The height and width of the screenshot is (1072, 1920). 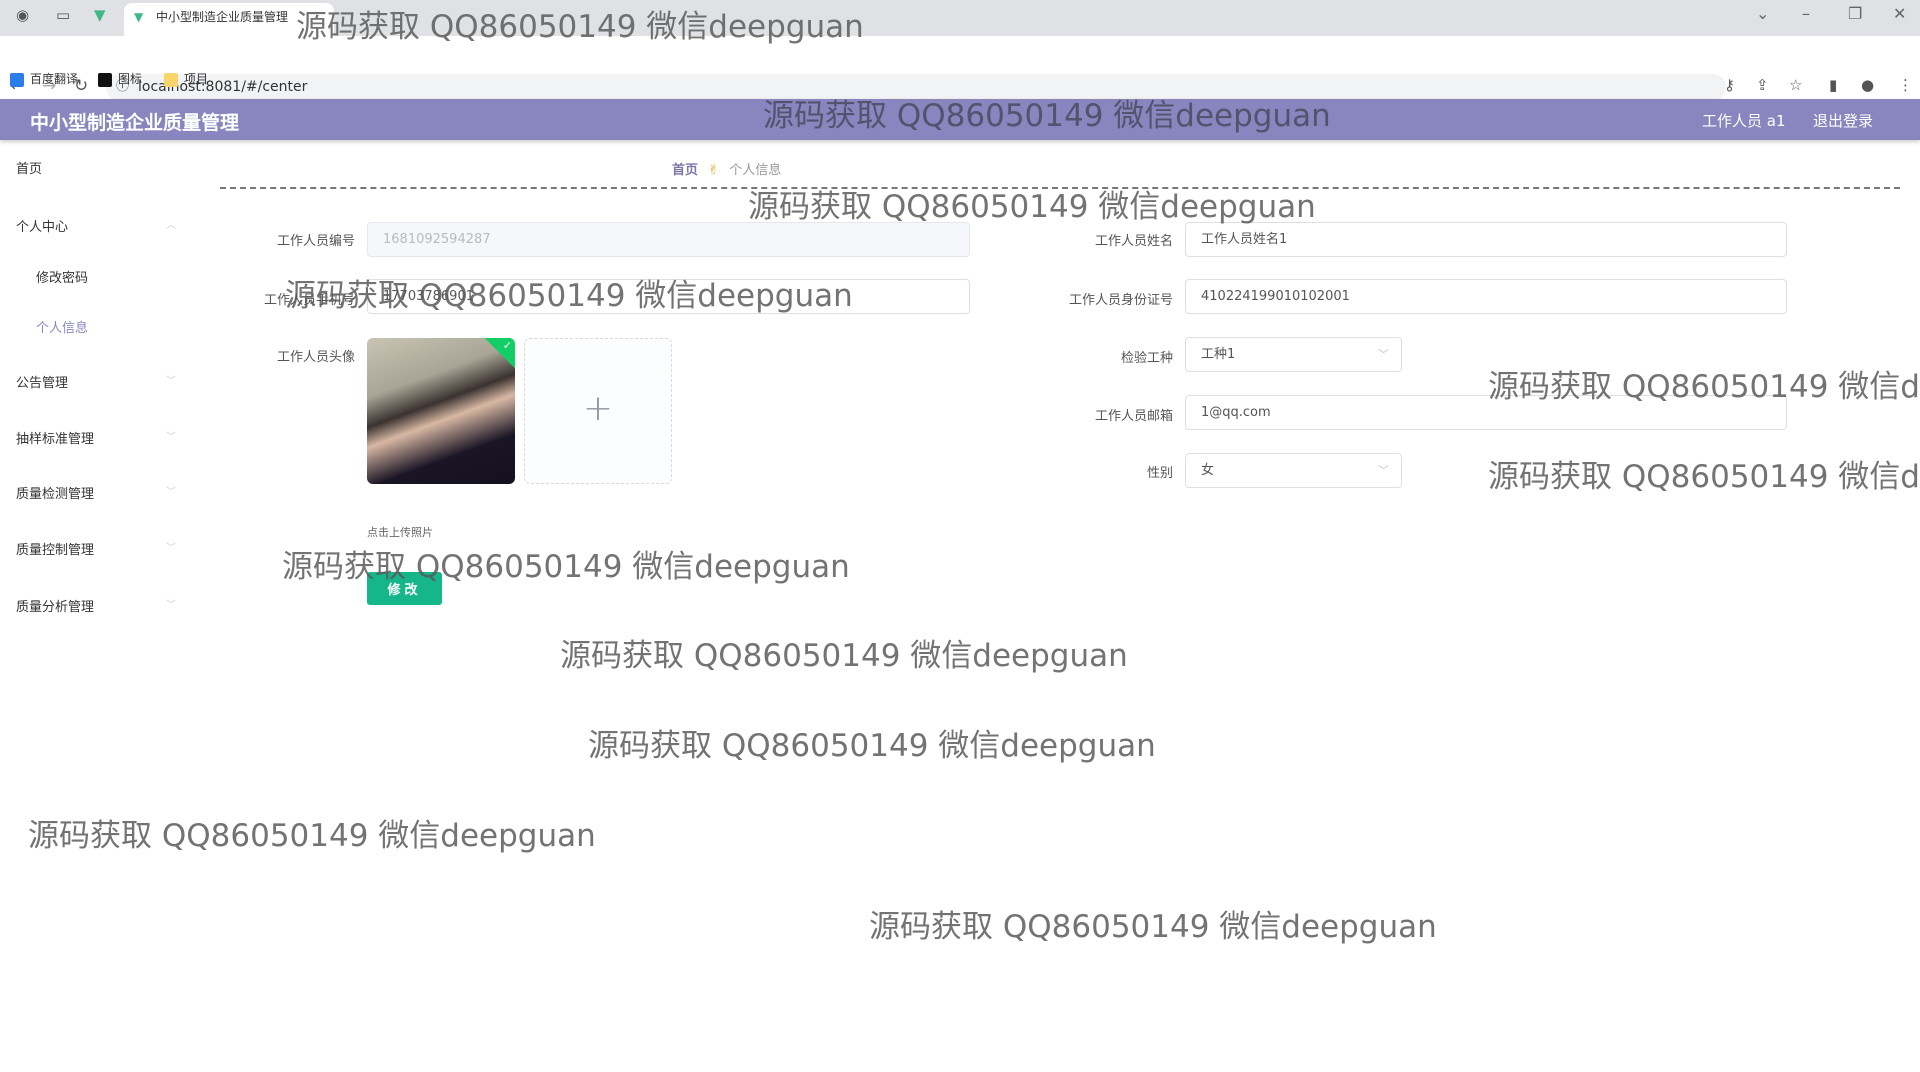 What do you see at coordinates (1855, 13) in the screenshot?
I see `restore-icon: ❐` at bounding box center [1855, 13].